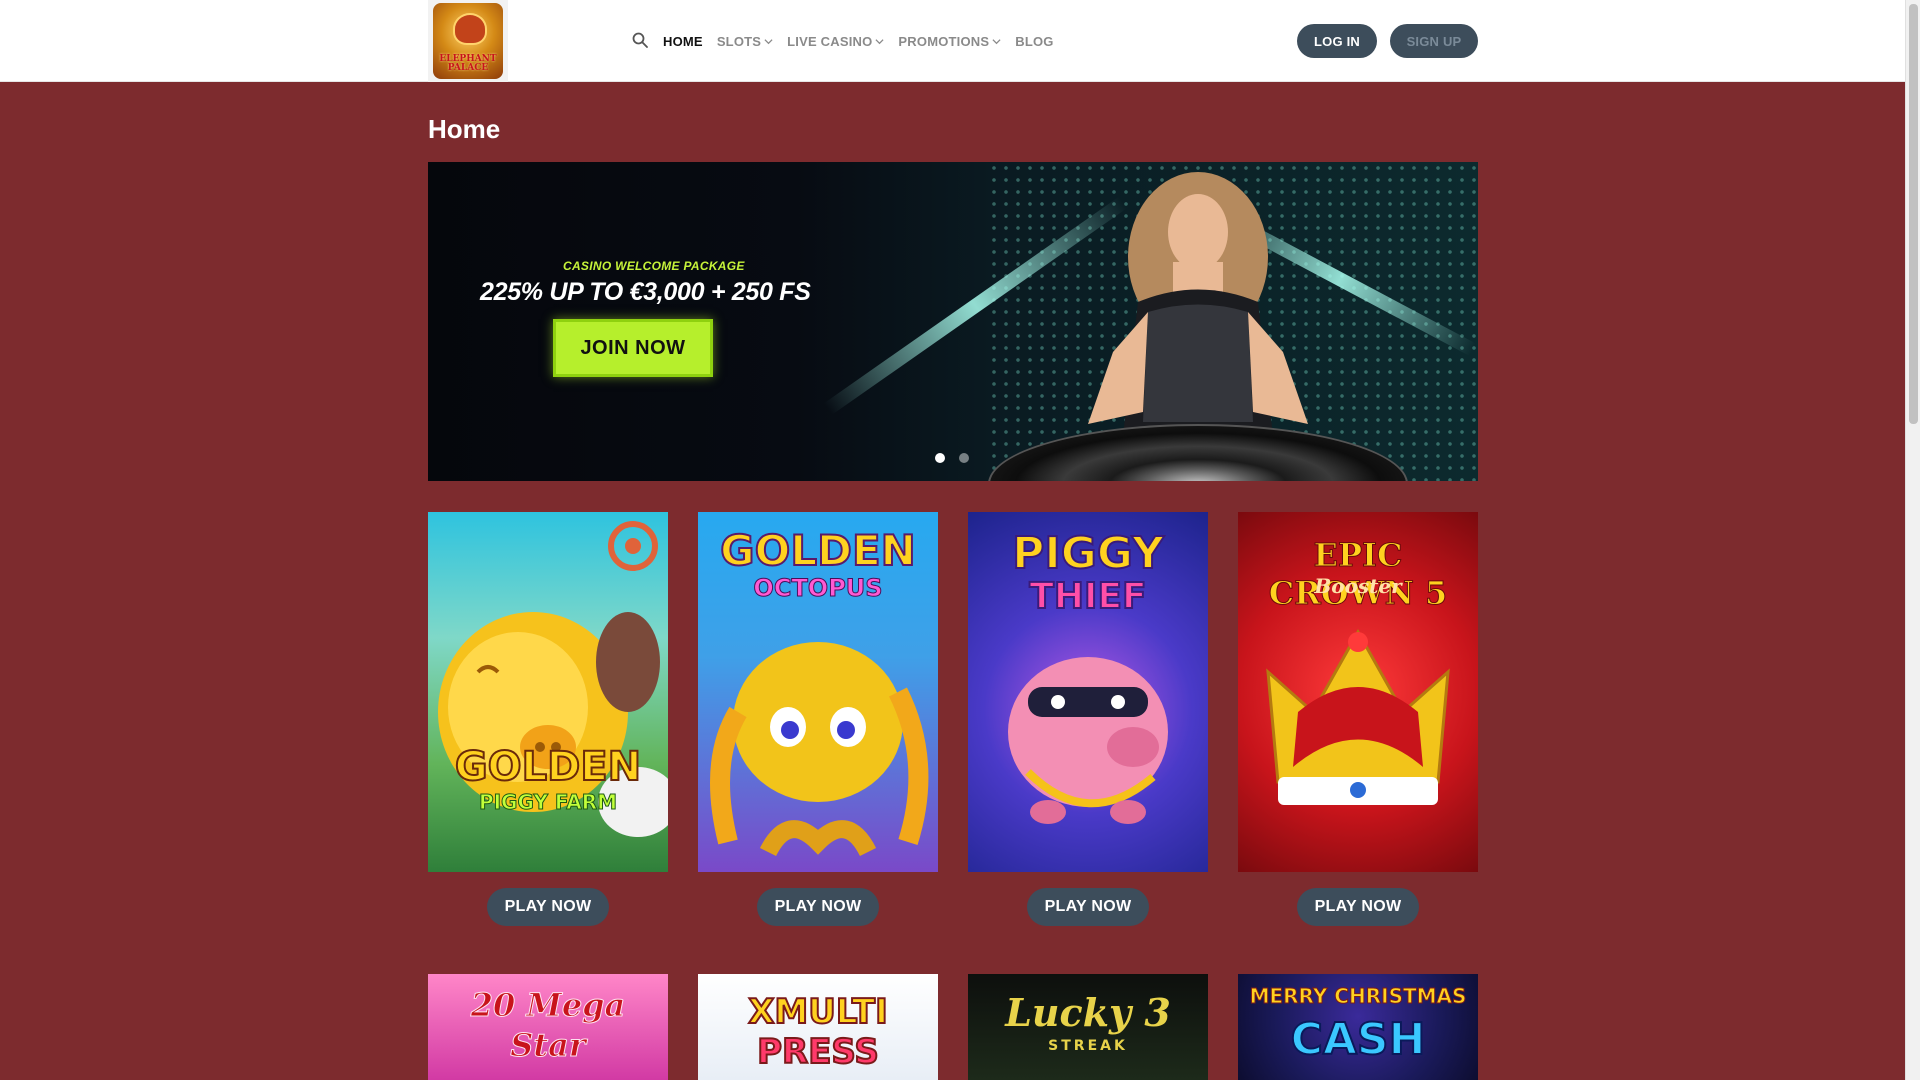 This screenshot has width=1920, height=1080. I want to click on page-scrollbar, so click(1912, 540).